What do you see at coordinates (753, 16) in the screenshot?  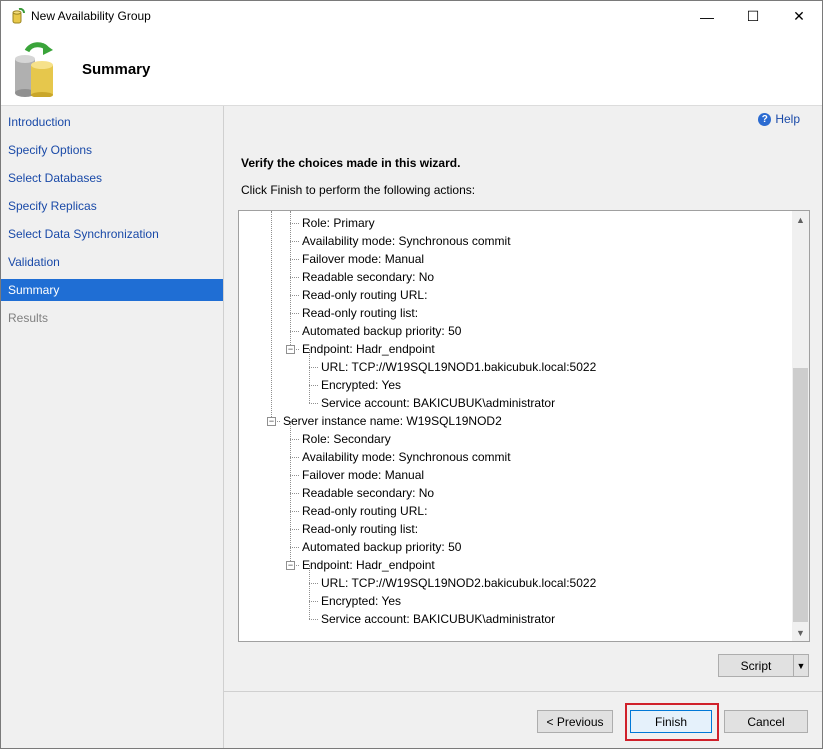 I see `maximize-button: ☐` at bounding box center [753, 16].